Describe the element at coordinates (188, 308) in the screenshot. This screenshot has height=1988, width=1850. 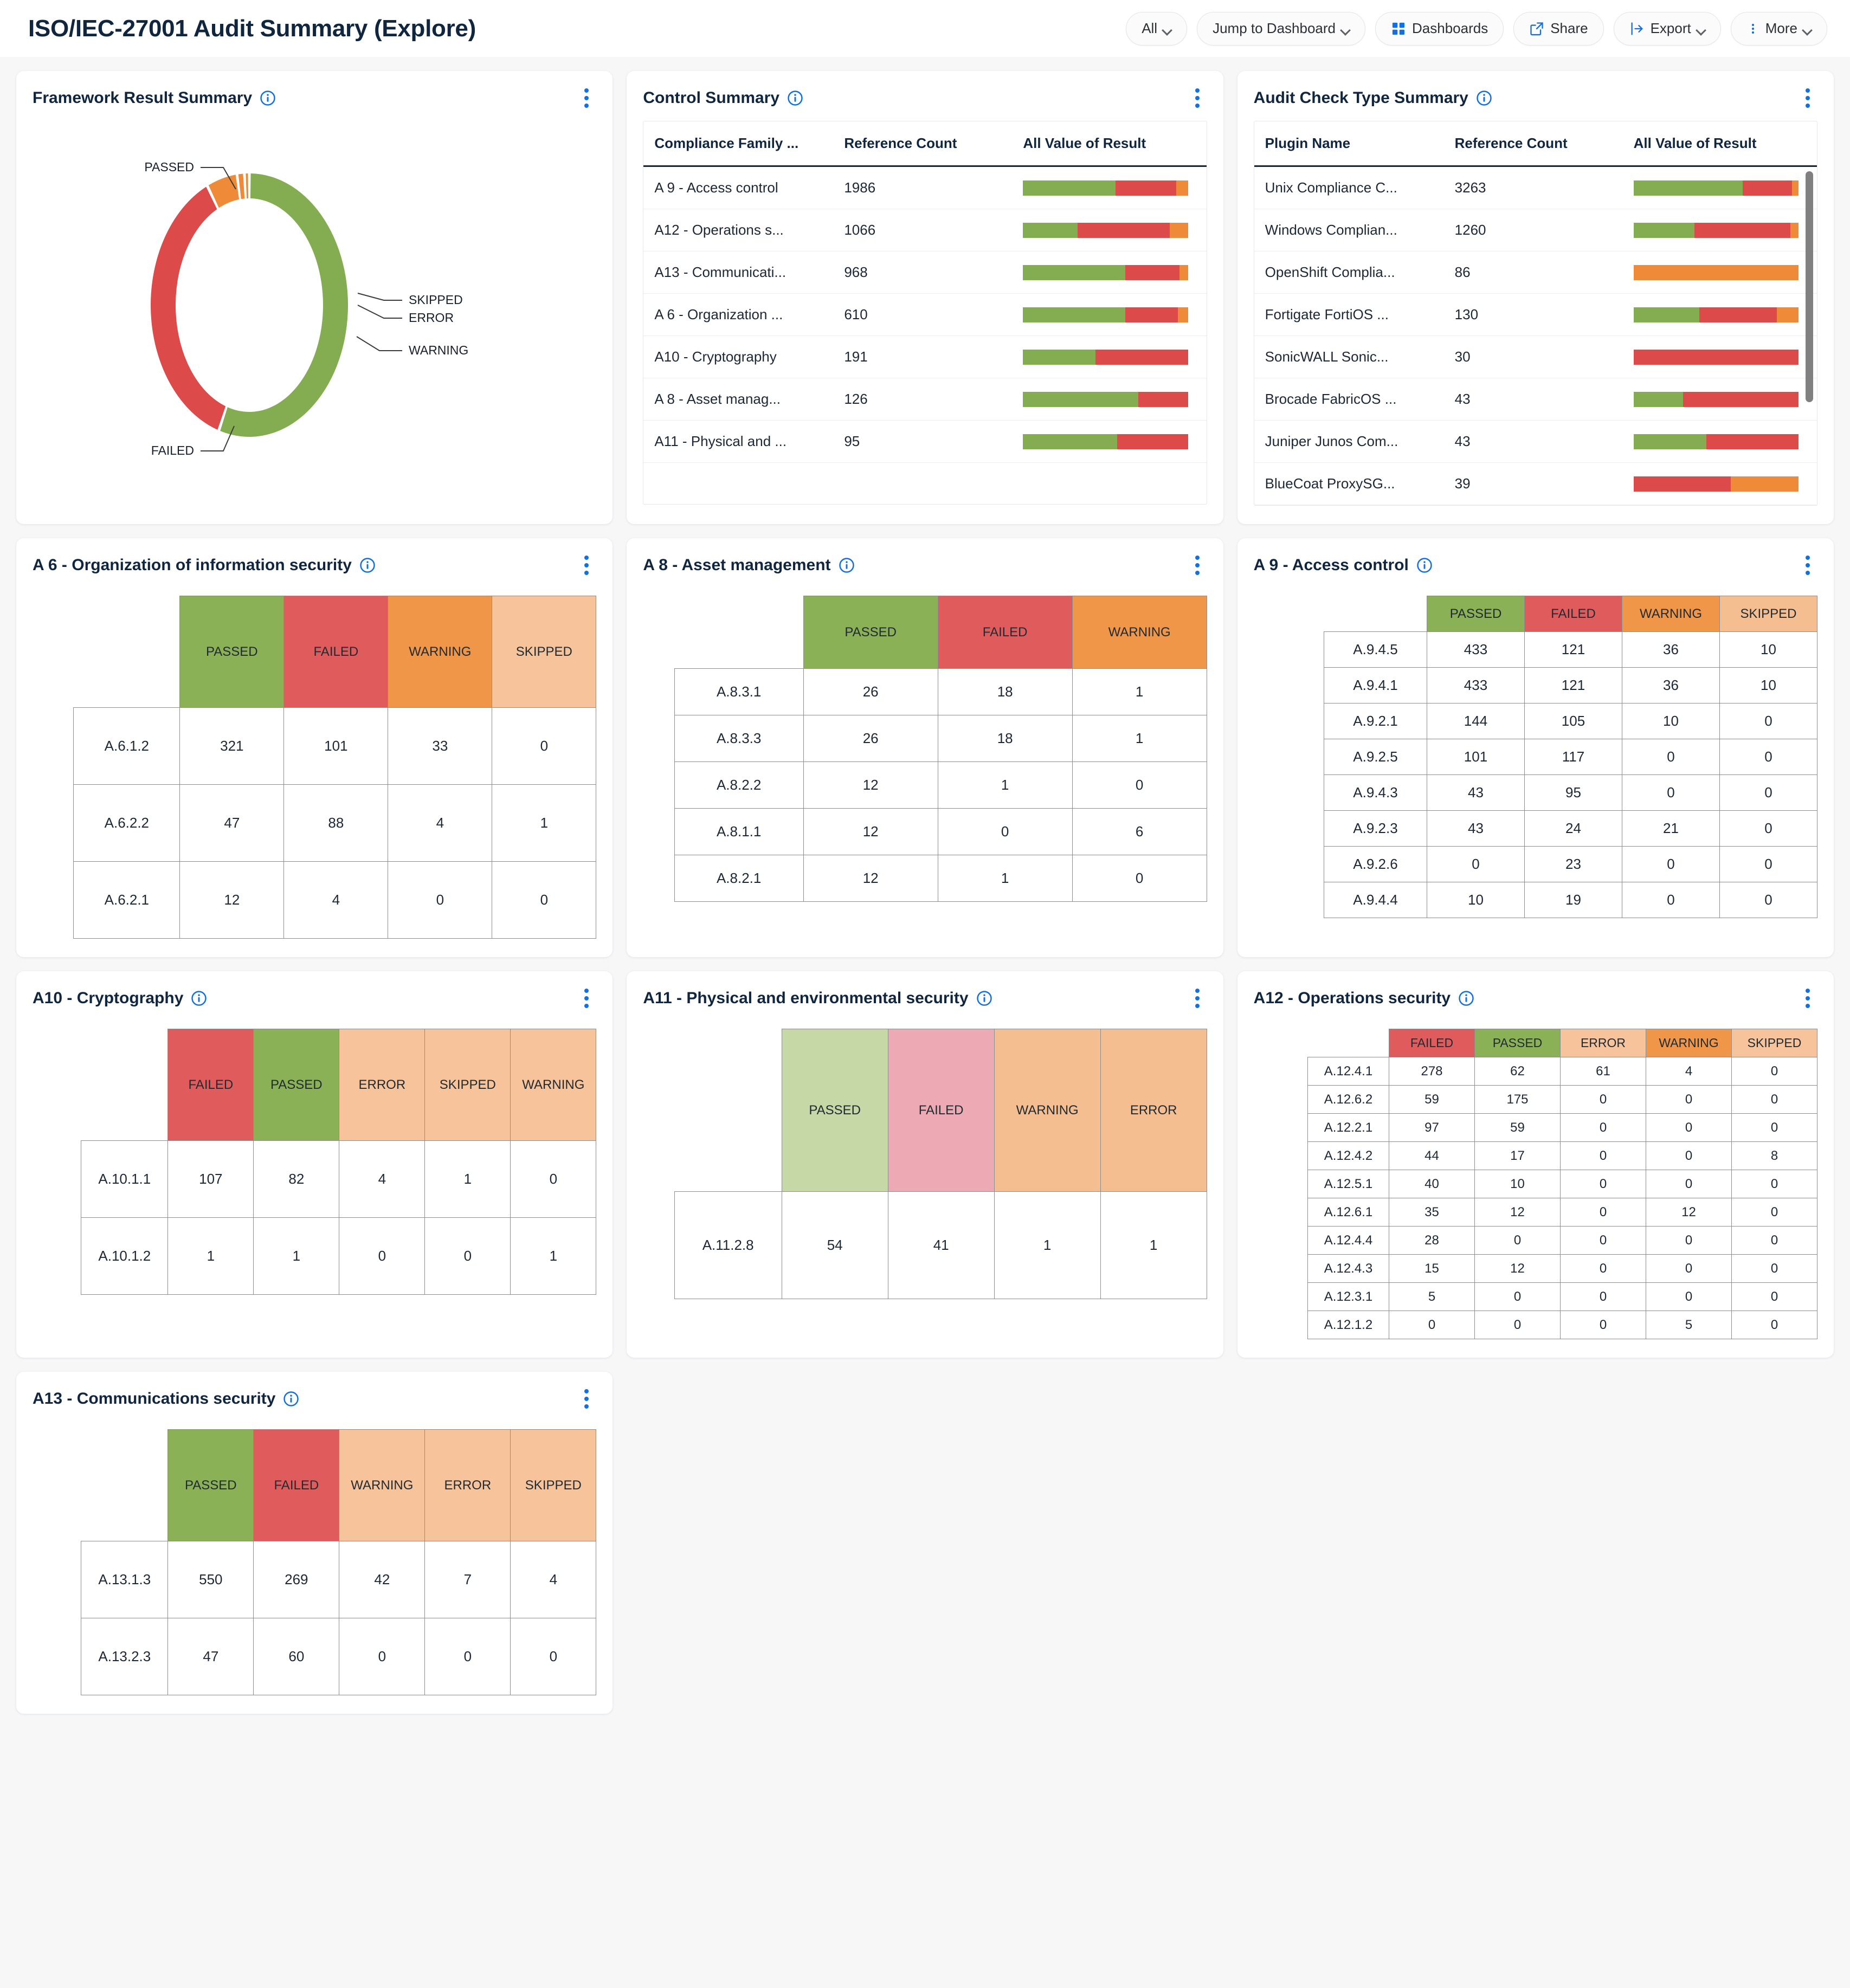
I see `donut-slice-failed` at that location.